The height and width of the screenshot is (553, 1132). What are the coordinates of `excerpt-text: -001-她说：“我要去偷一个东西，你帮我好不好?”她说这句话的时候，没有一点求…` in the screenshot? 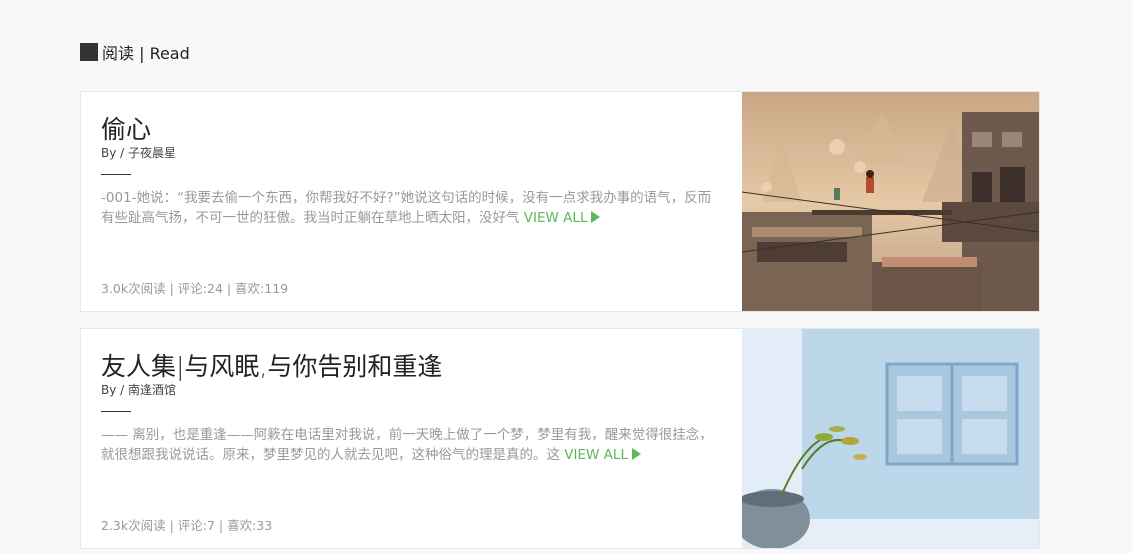 It's located at (406, 208).